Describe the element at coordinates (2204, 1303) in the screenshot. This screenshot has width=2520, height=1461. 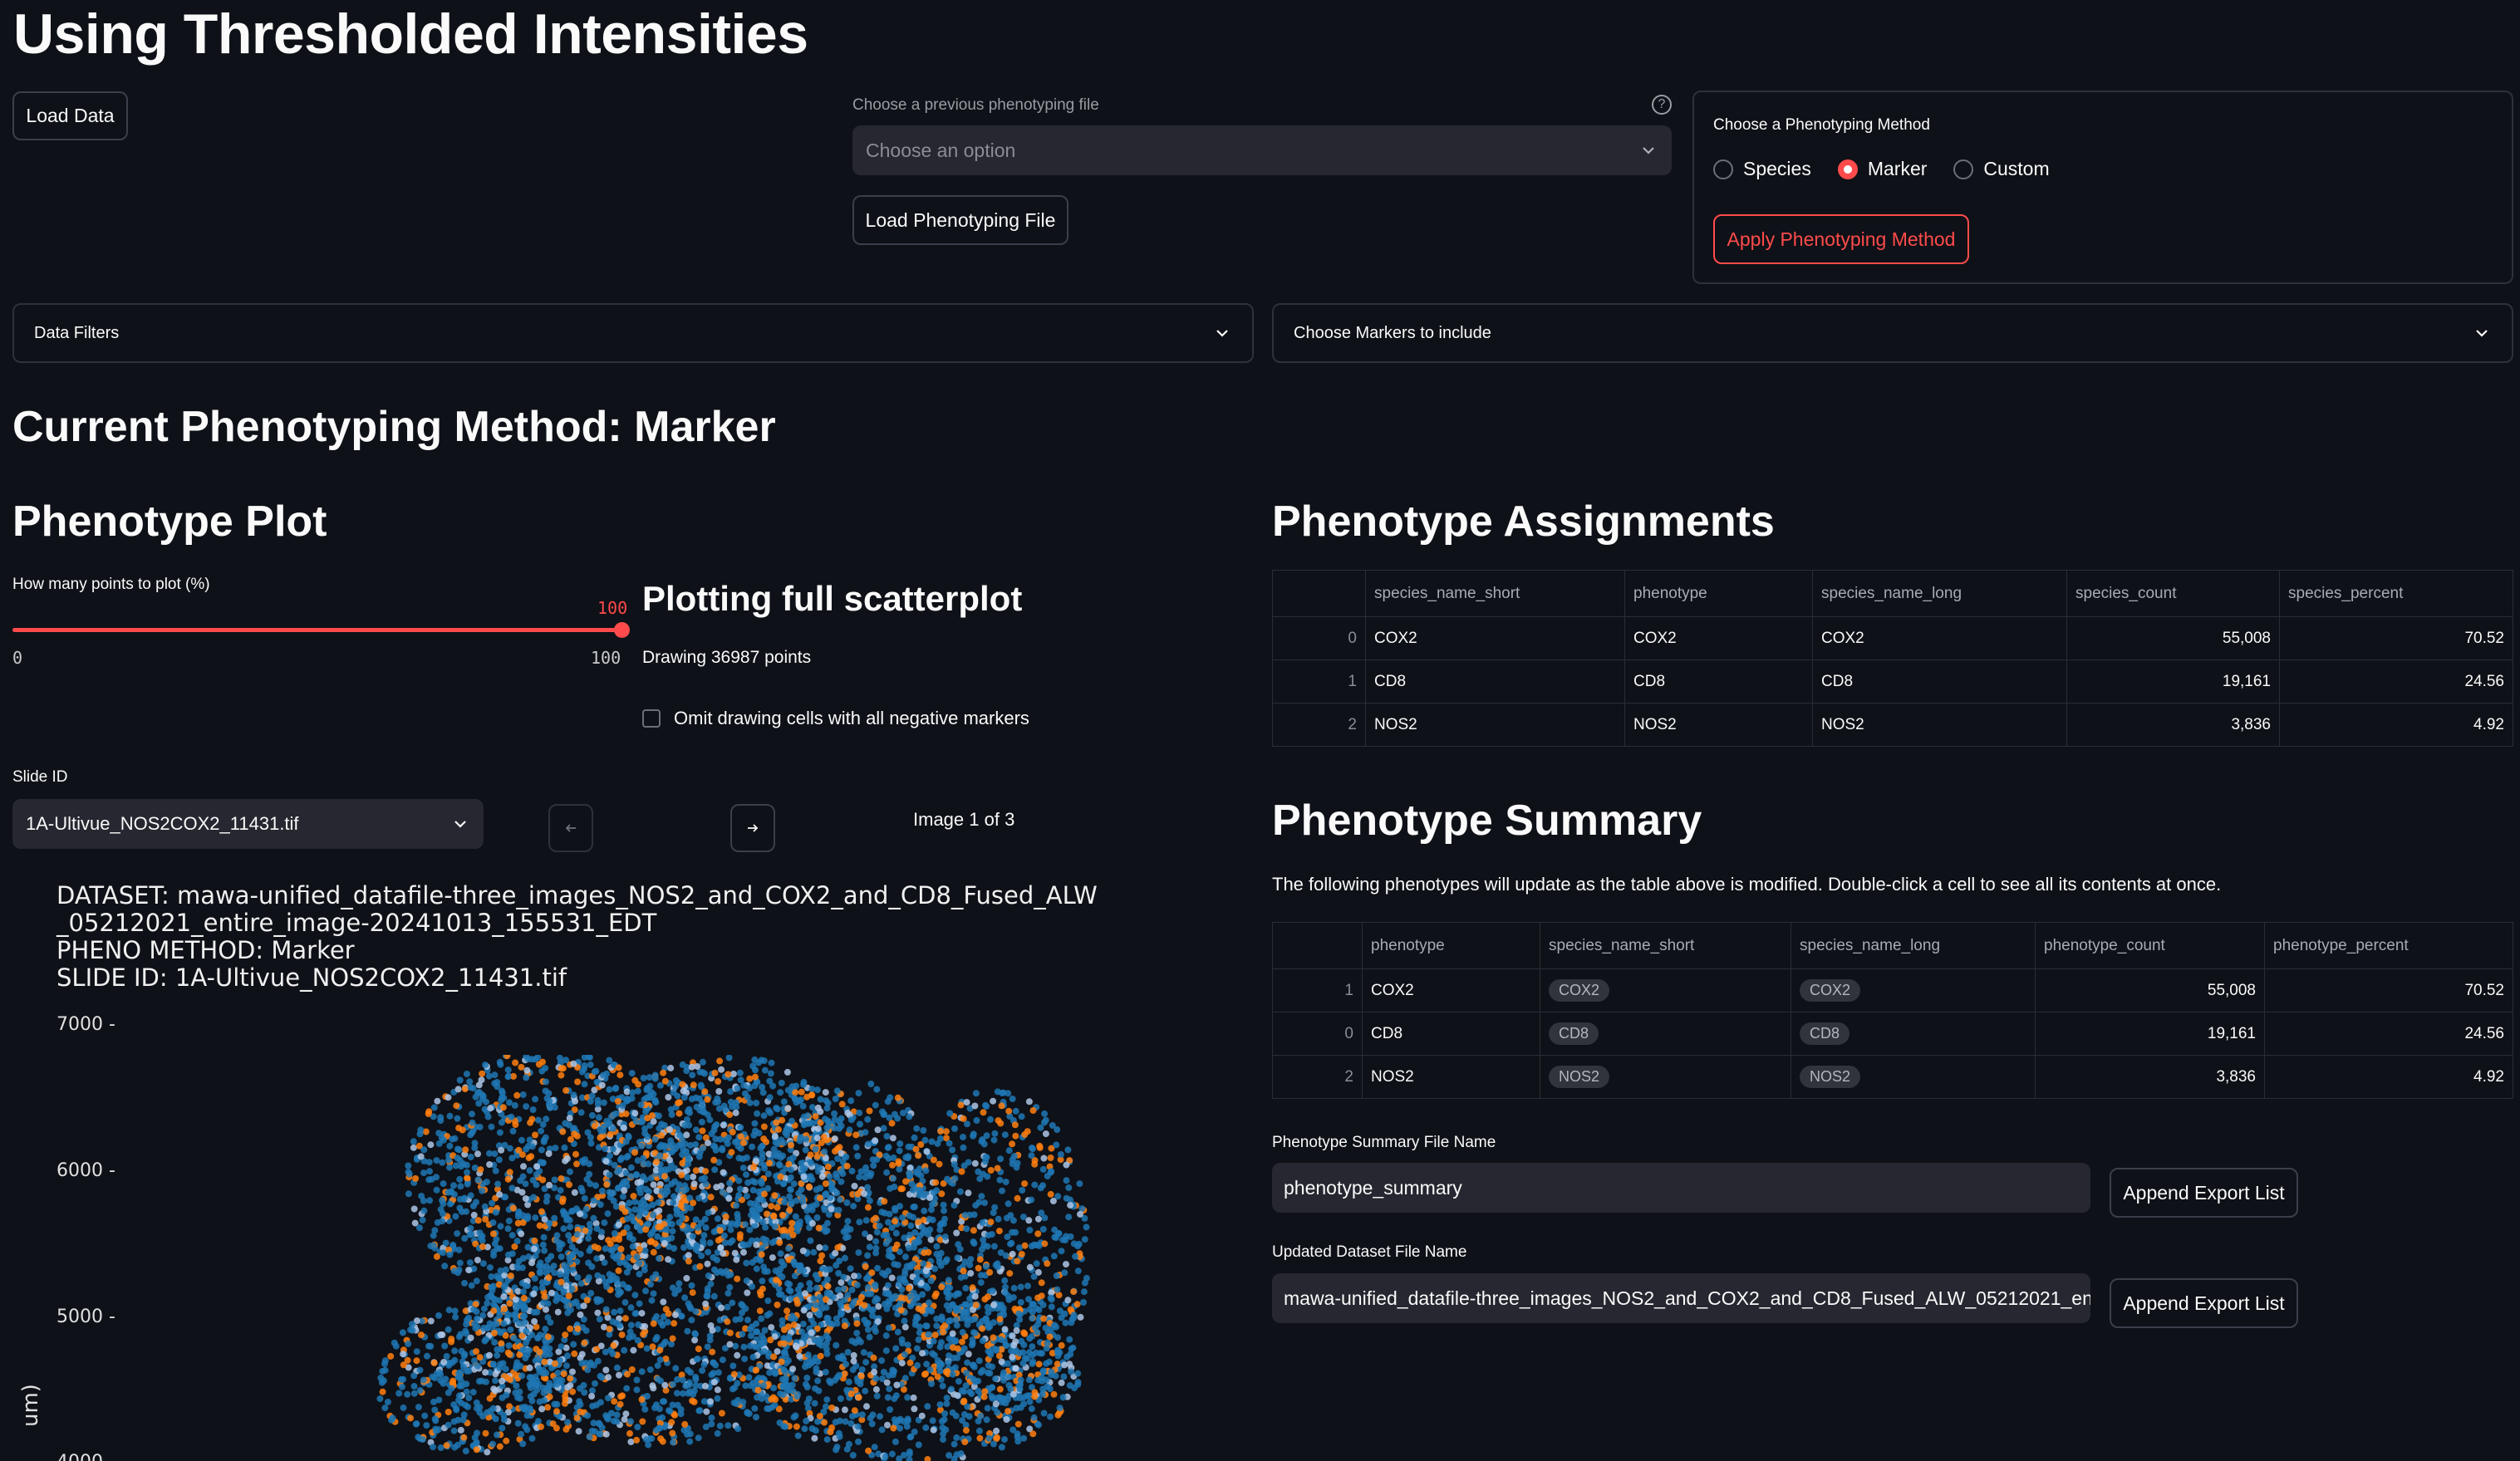
I see `append-export-dataset-button: Append Export List` at that location.